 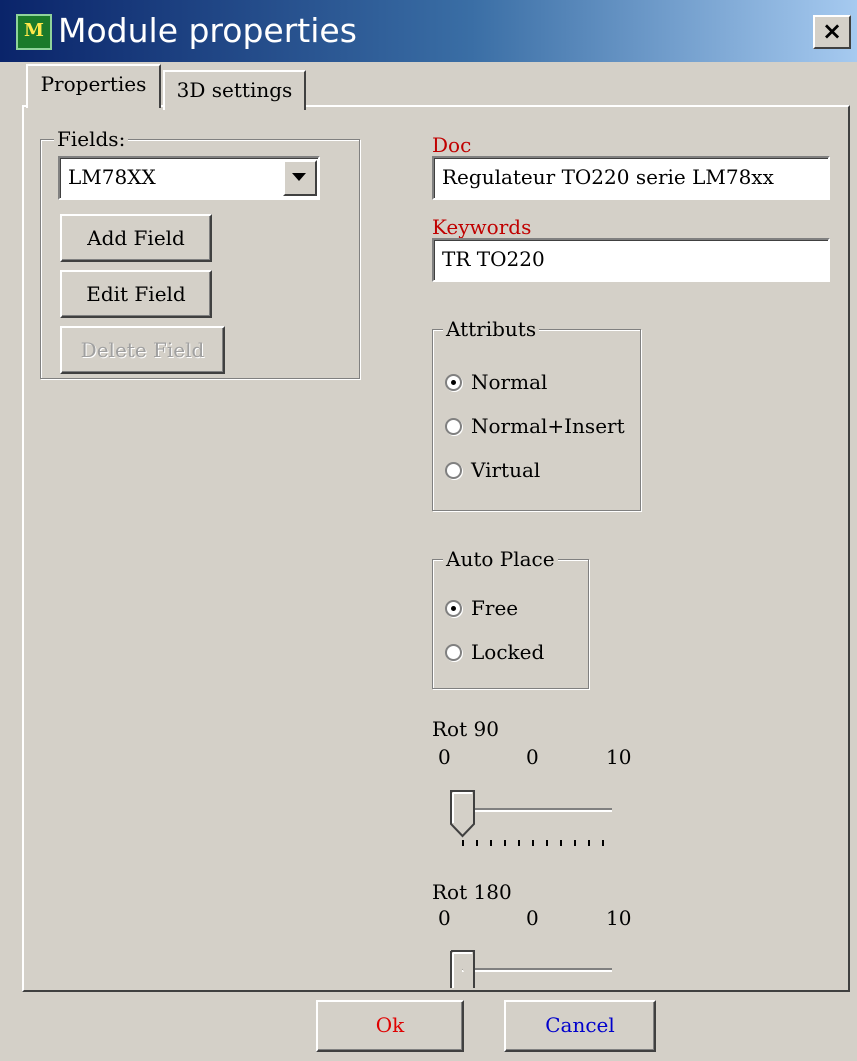 I want to click on rot180-slider-thumb, so click(x=463, y=969).